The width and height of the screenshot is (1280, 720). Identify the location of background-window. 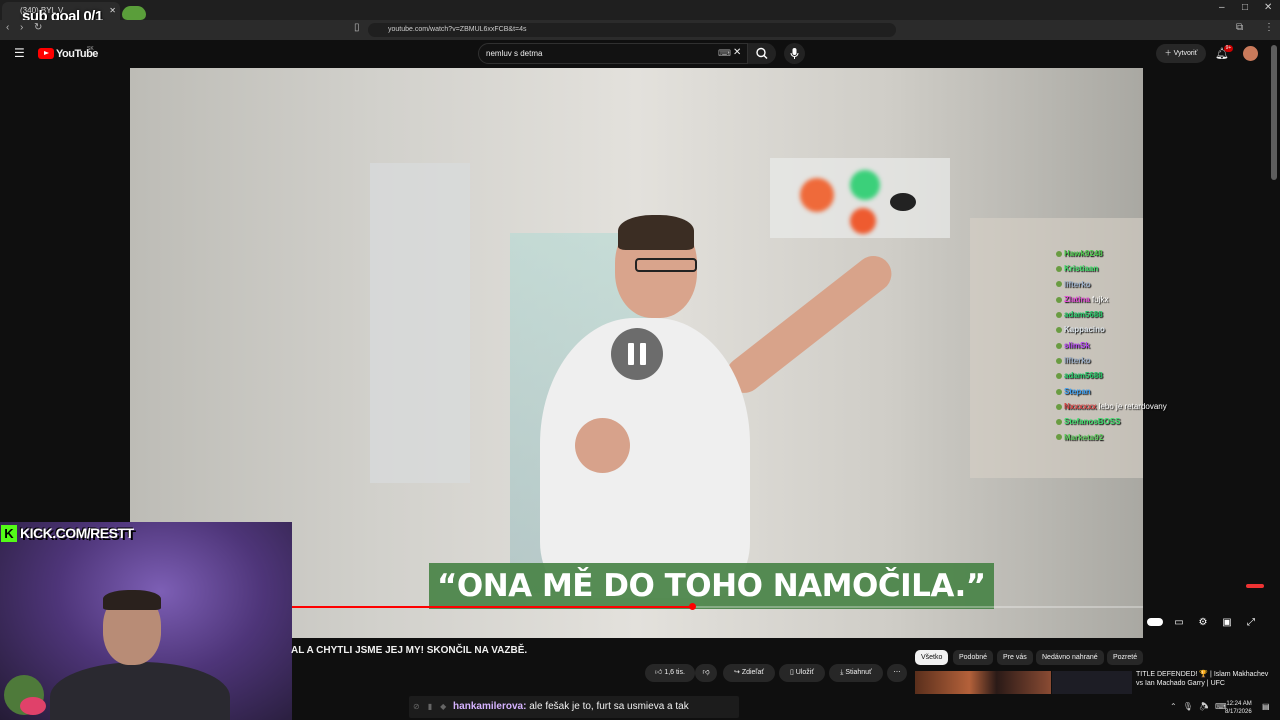
(420, 323).